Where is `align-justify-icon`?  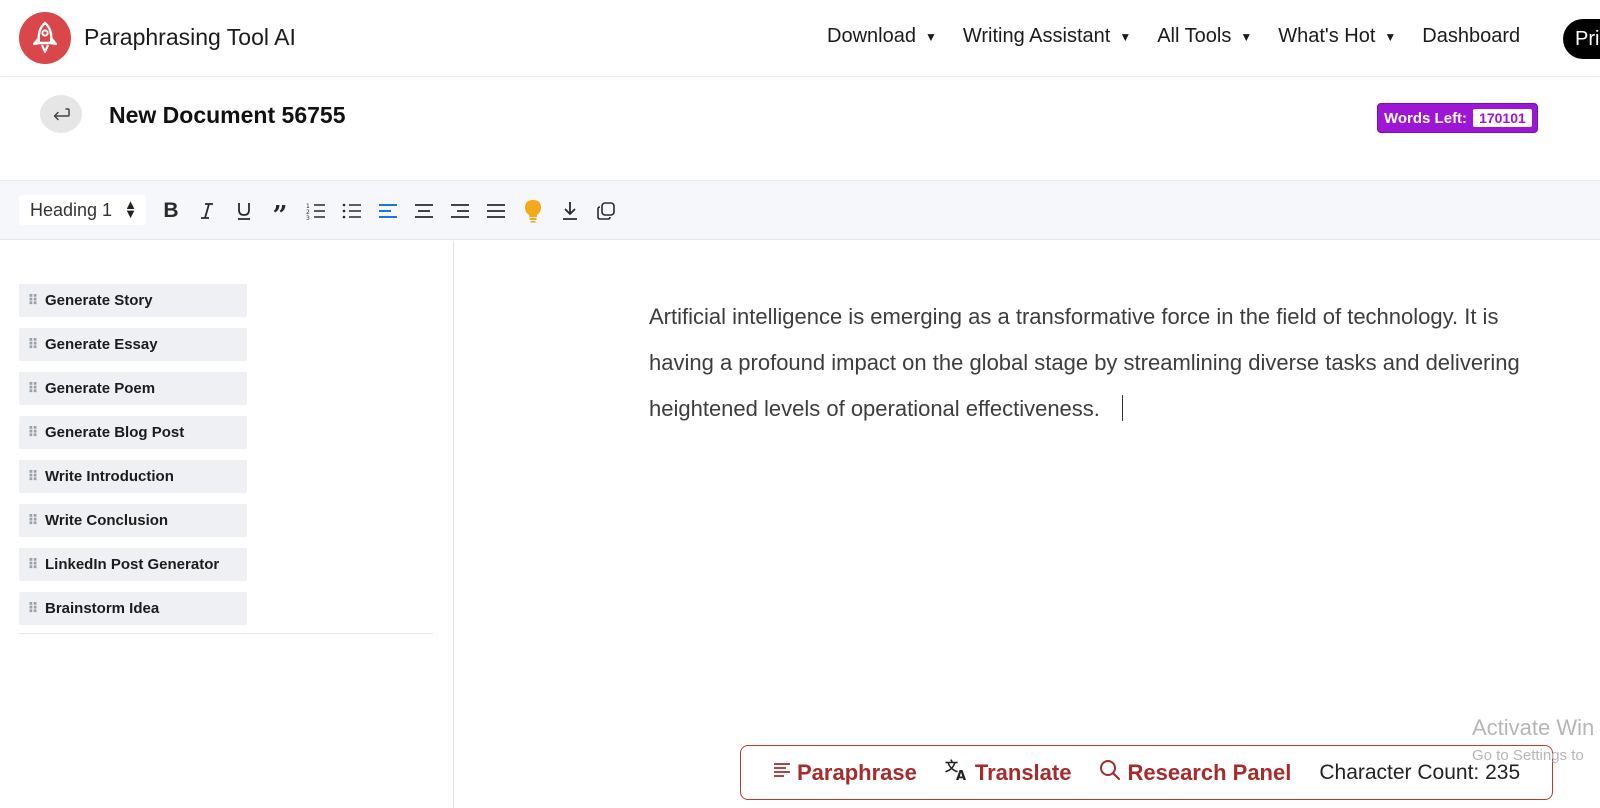 align-justify-icon is located at coordinates (496, 211).